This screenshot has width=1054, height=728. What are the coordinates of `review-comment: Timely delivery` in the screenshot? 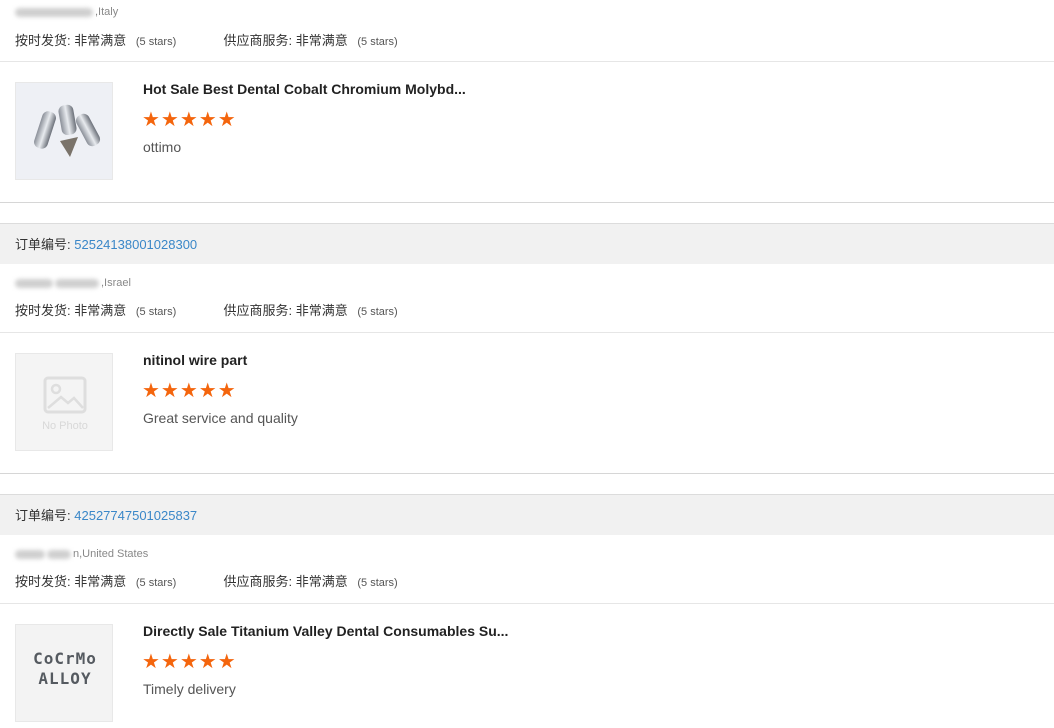 It's located at (189, 689).